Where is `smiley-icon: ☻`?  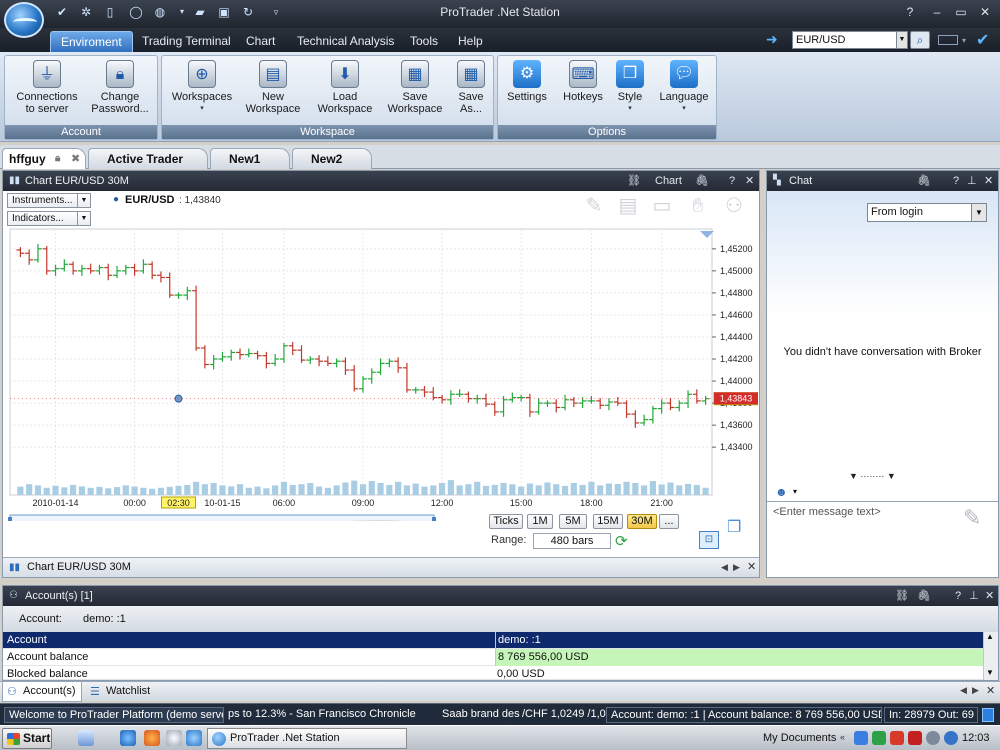
smiley-icon: ☻ is located at coordinates (781, 492).